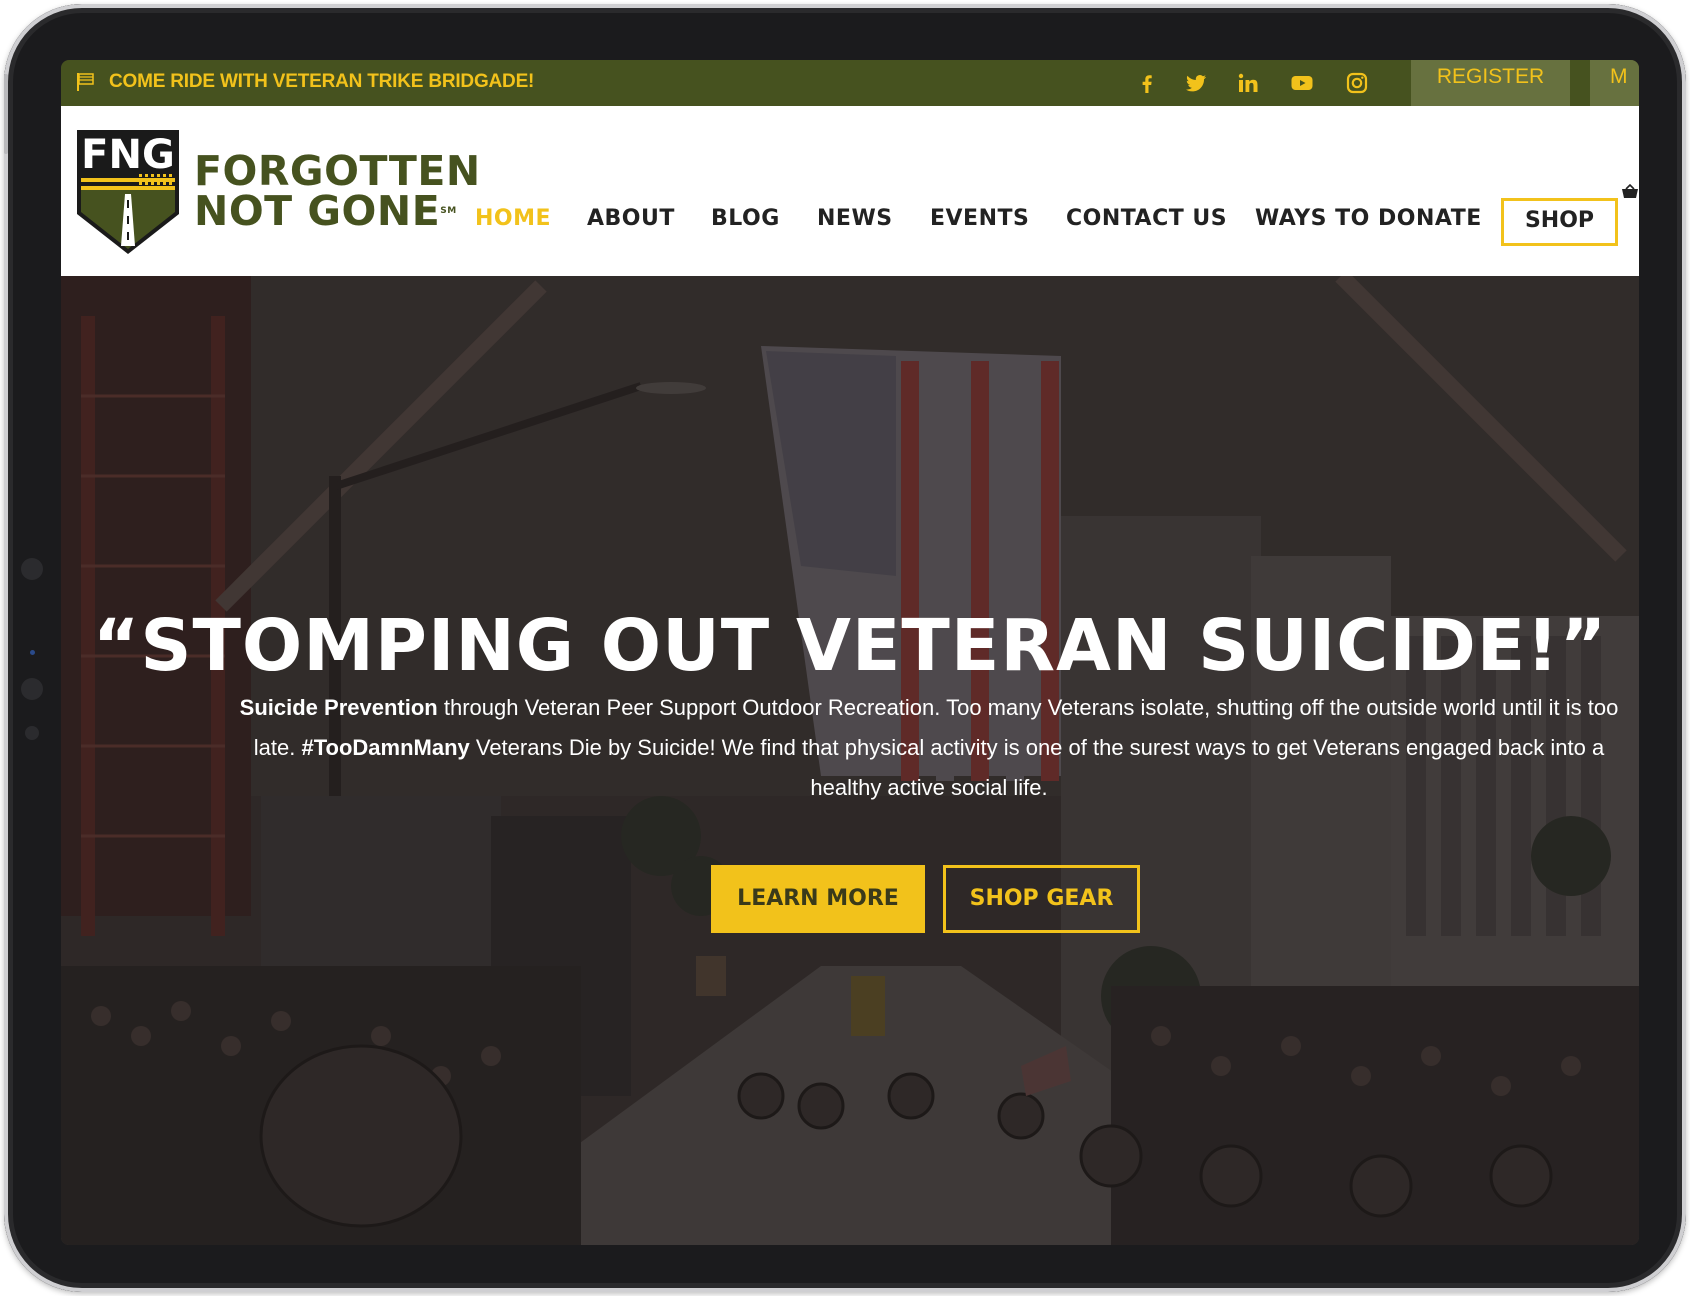 This screenshot has width=1690, height=1296. Describe the element at coordinates (1368, 218) in the screenshot. I see `nav-ways-to-donate: WAYS TO DONATE` at that location.